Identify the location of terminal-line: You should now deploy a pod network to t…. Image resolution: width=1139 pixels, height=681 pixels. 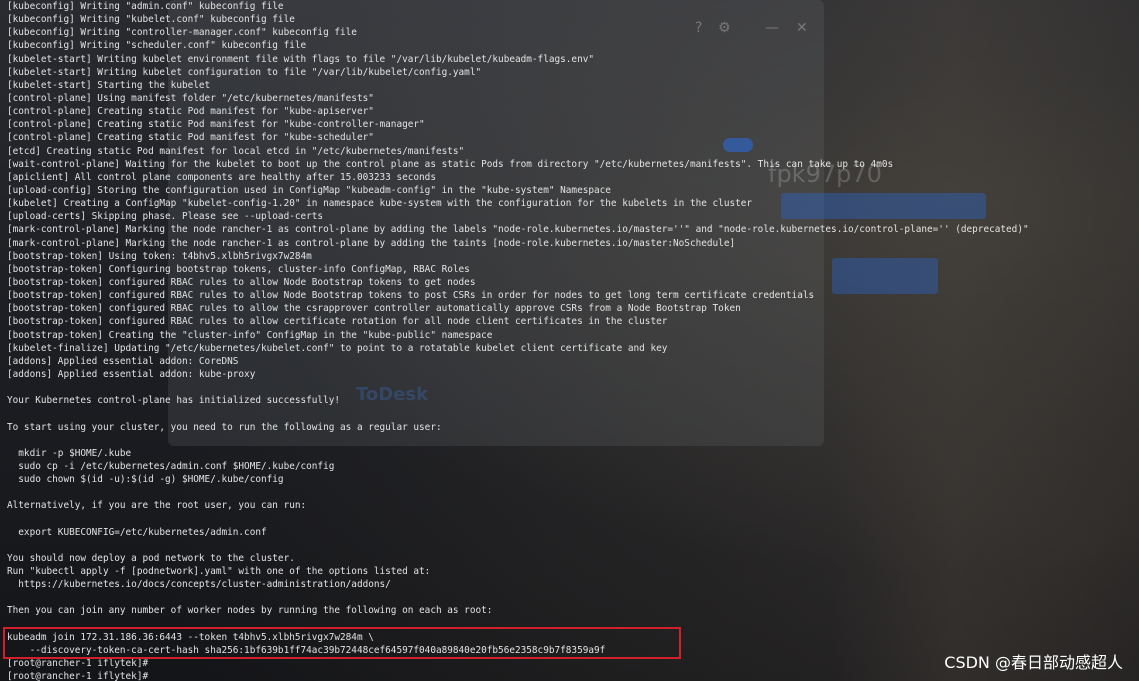
(151, 558).